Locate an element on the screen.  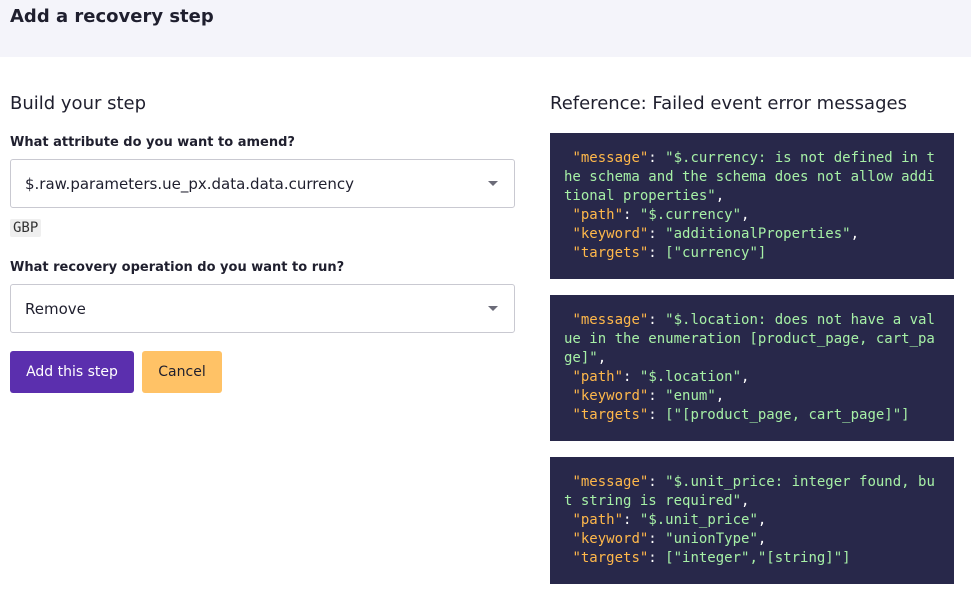
error-targets: ["integer","[string]"] is located at coordinates (758, 558).